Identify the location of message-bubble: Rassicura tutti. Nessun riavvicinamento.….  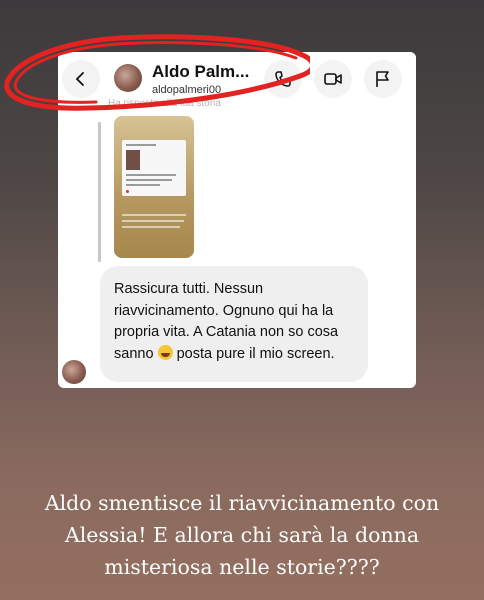
(234, 324).